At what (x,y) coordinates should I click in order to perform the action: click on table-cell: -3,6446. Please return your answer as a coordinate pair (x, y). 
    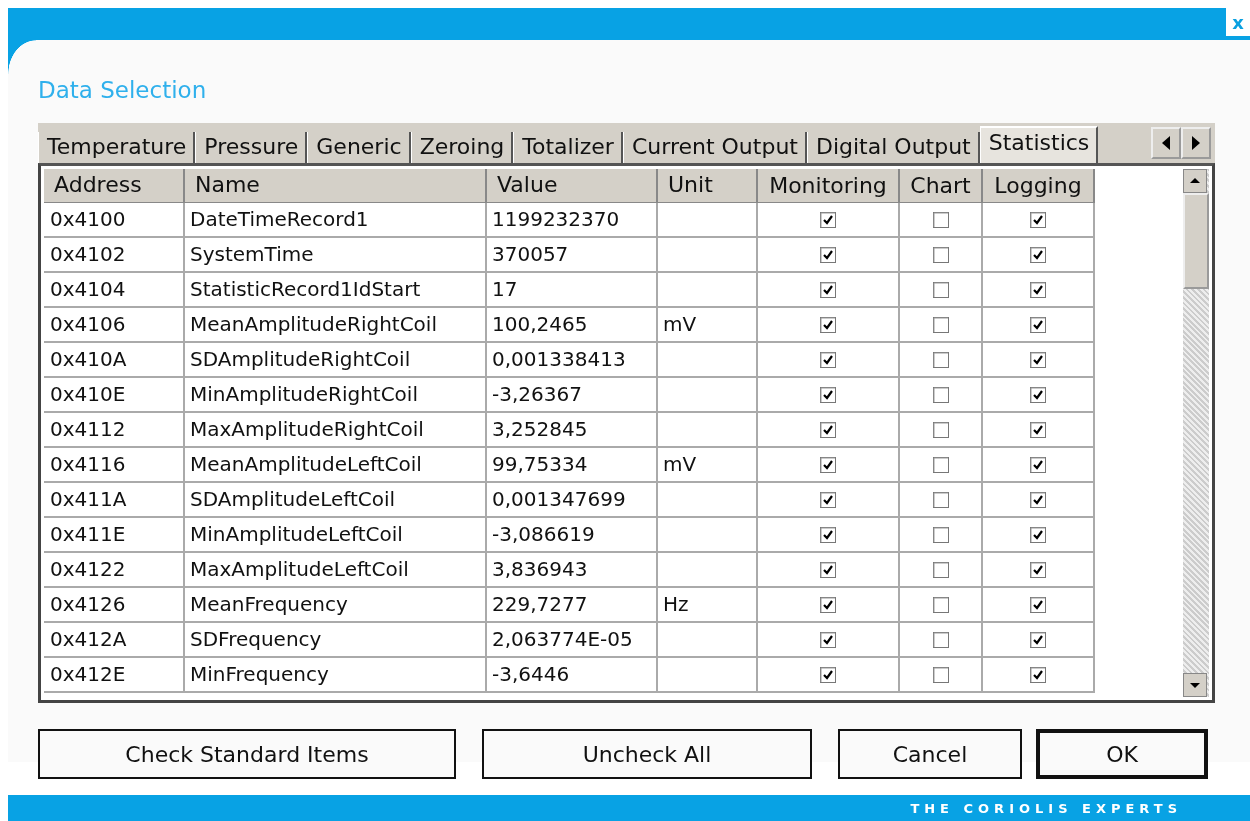
    Looking at the image, I should click on (572, 675).